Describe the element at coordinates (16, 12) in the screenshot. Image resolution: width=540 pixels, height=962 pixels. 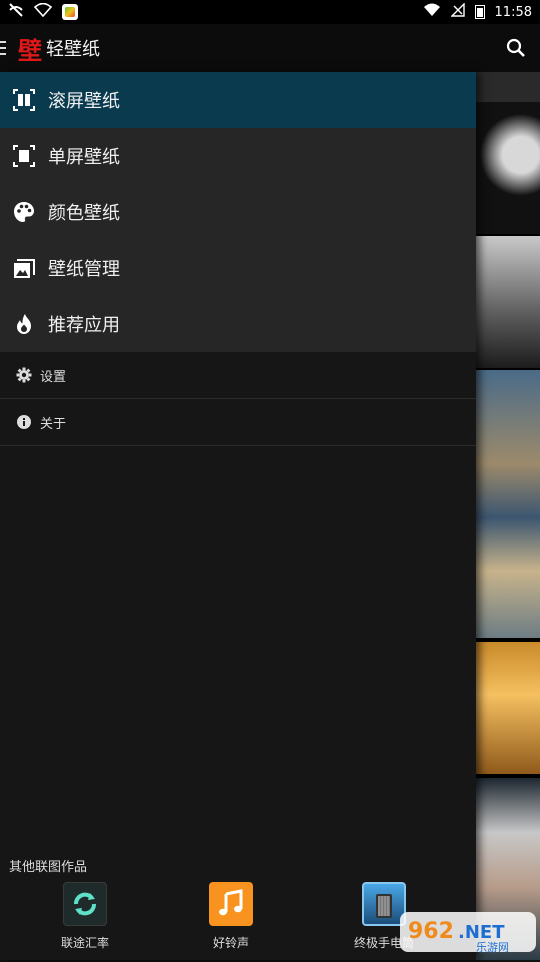
I see `no-signal-icon` at that location.